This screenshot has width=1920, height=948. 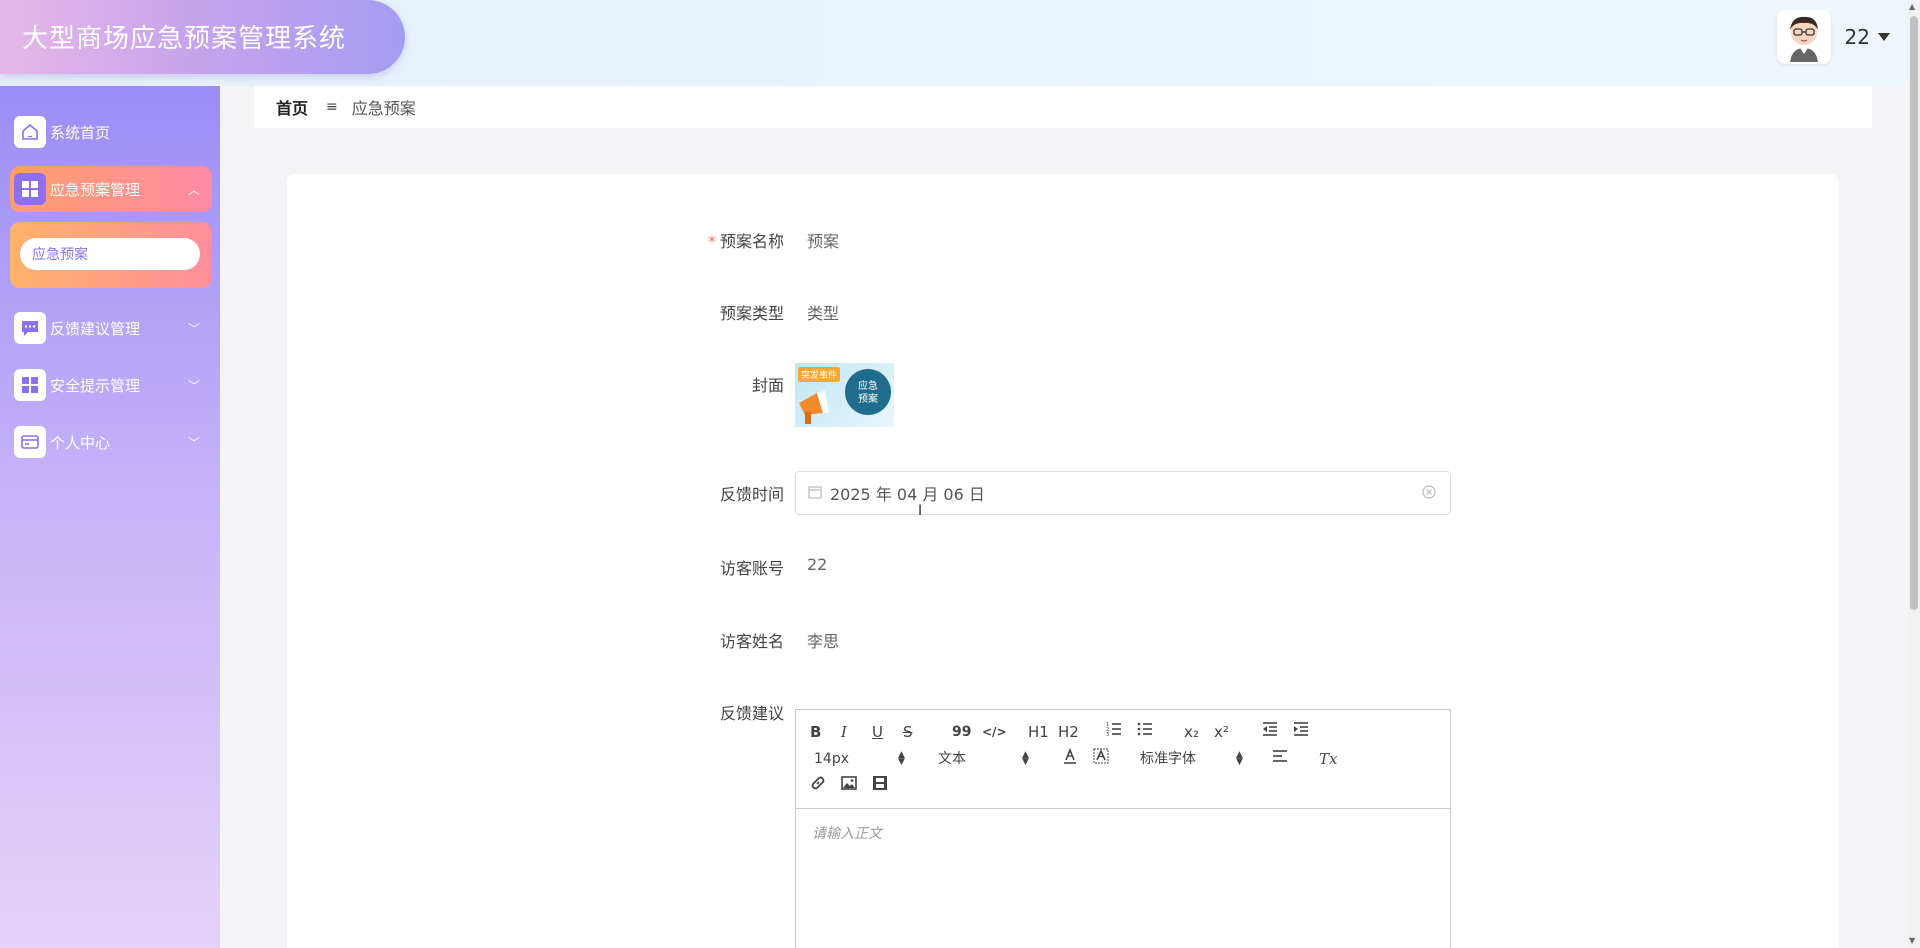 What do you see at coordinates (1857, 37) in the screenshot?
I see `user-name: 22` at bounding box center [1857, 37].